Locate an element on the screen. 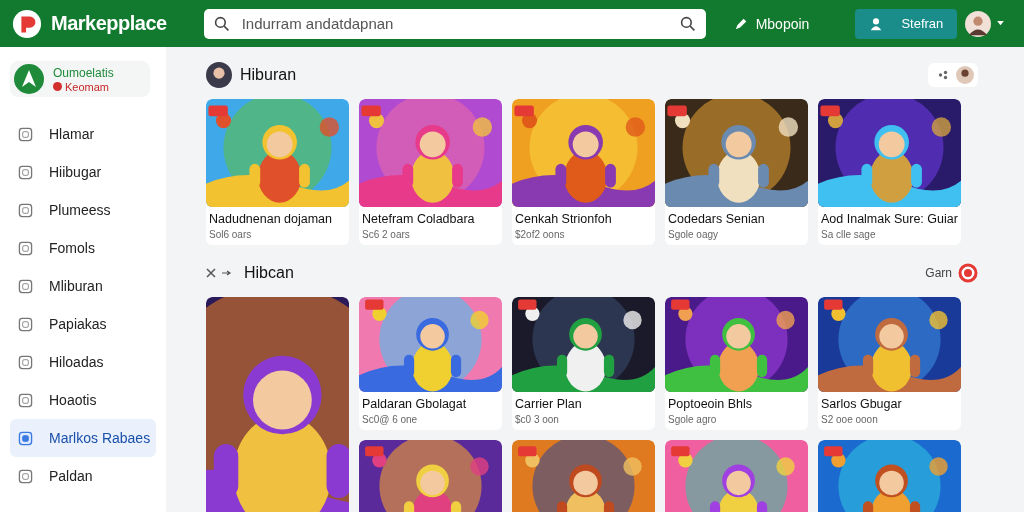  game-meta: Sc0@ 6 one is located at coordinates (390, 420).